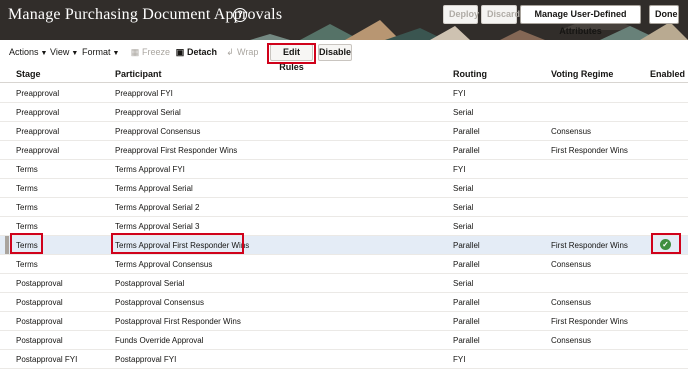 The image size is (688, 369). Describe the element at coordinates (461, 14) in the screenshot. I see `deploy-button: Deploy` at that location.